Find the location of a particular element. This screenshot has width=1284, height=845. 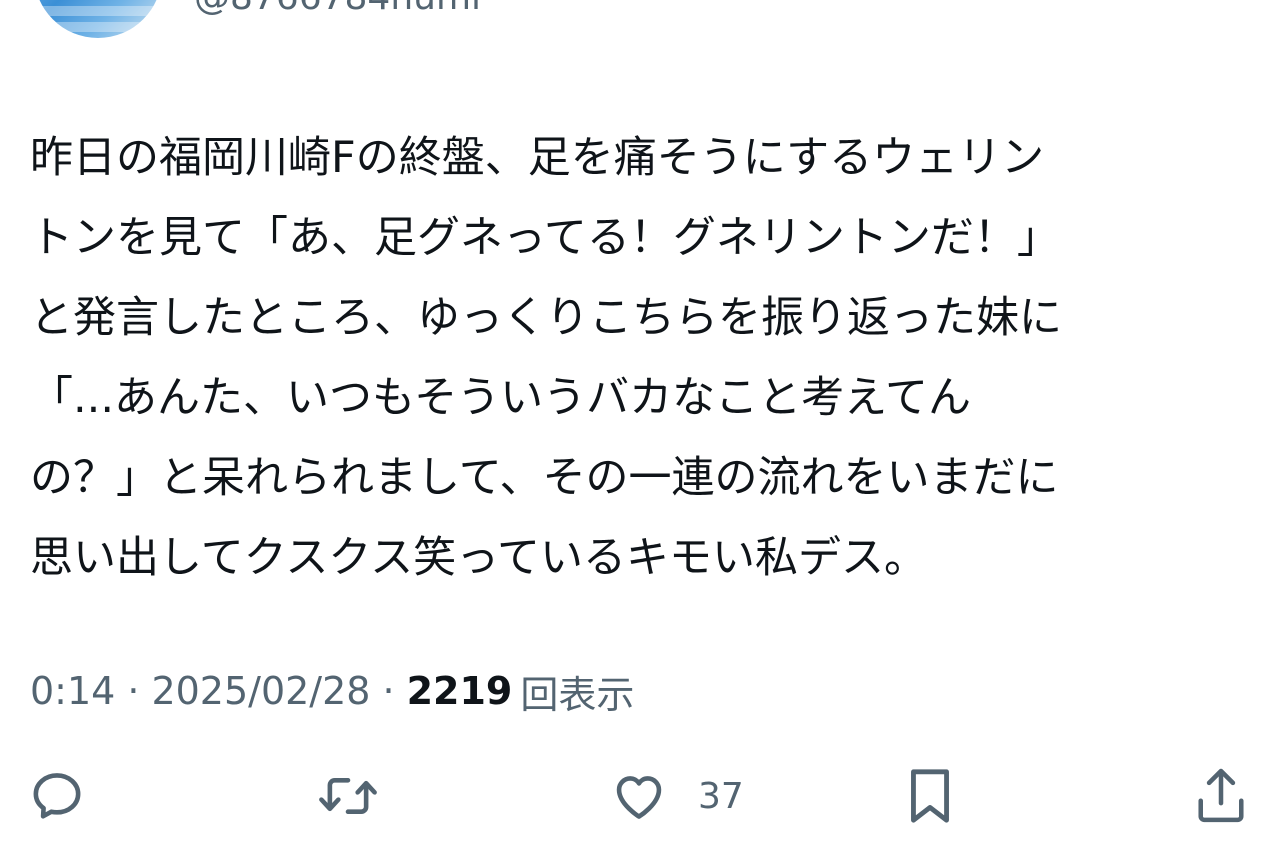

action-bar: 37 is located at coordinates (642, 796).